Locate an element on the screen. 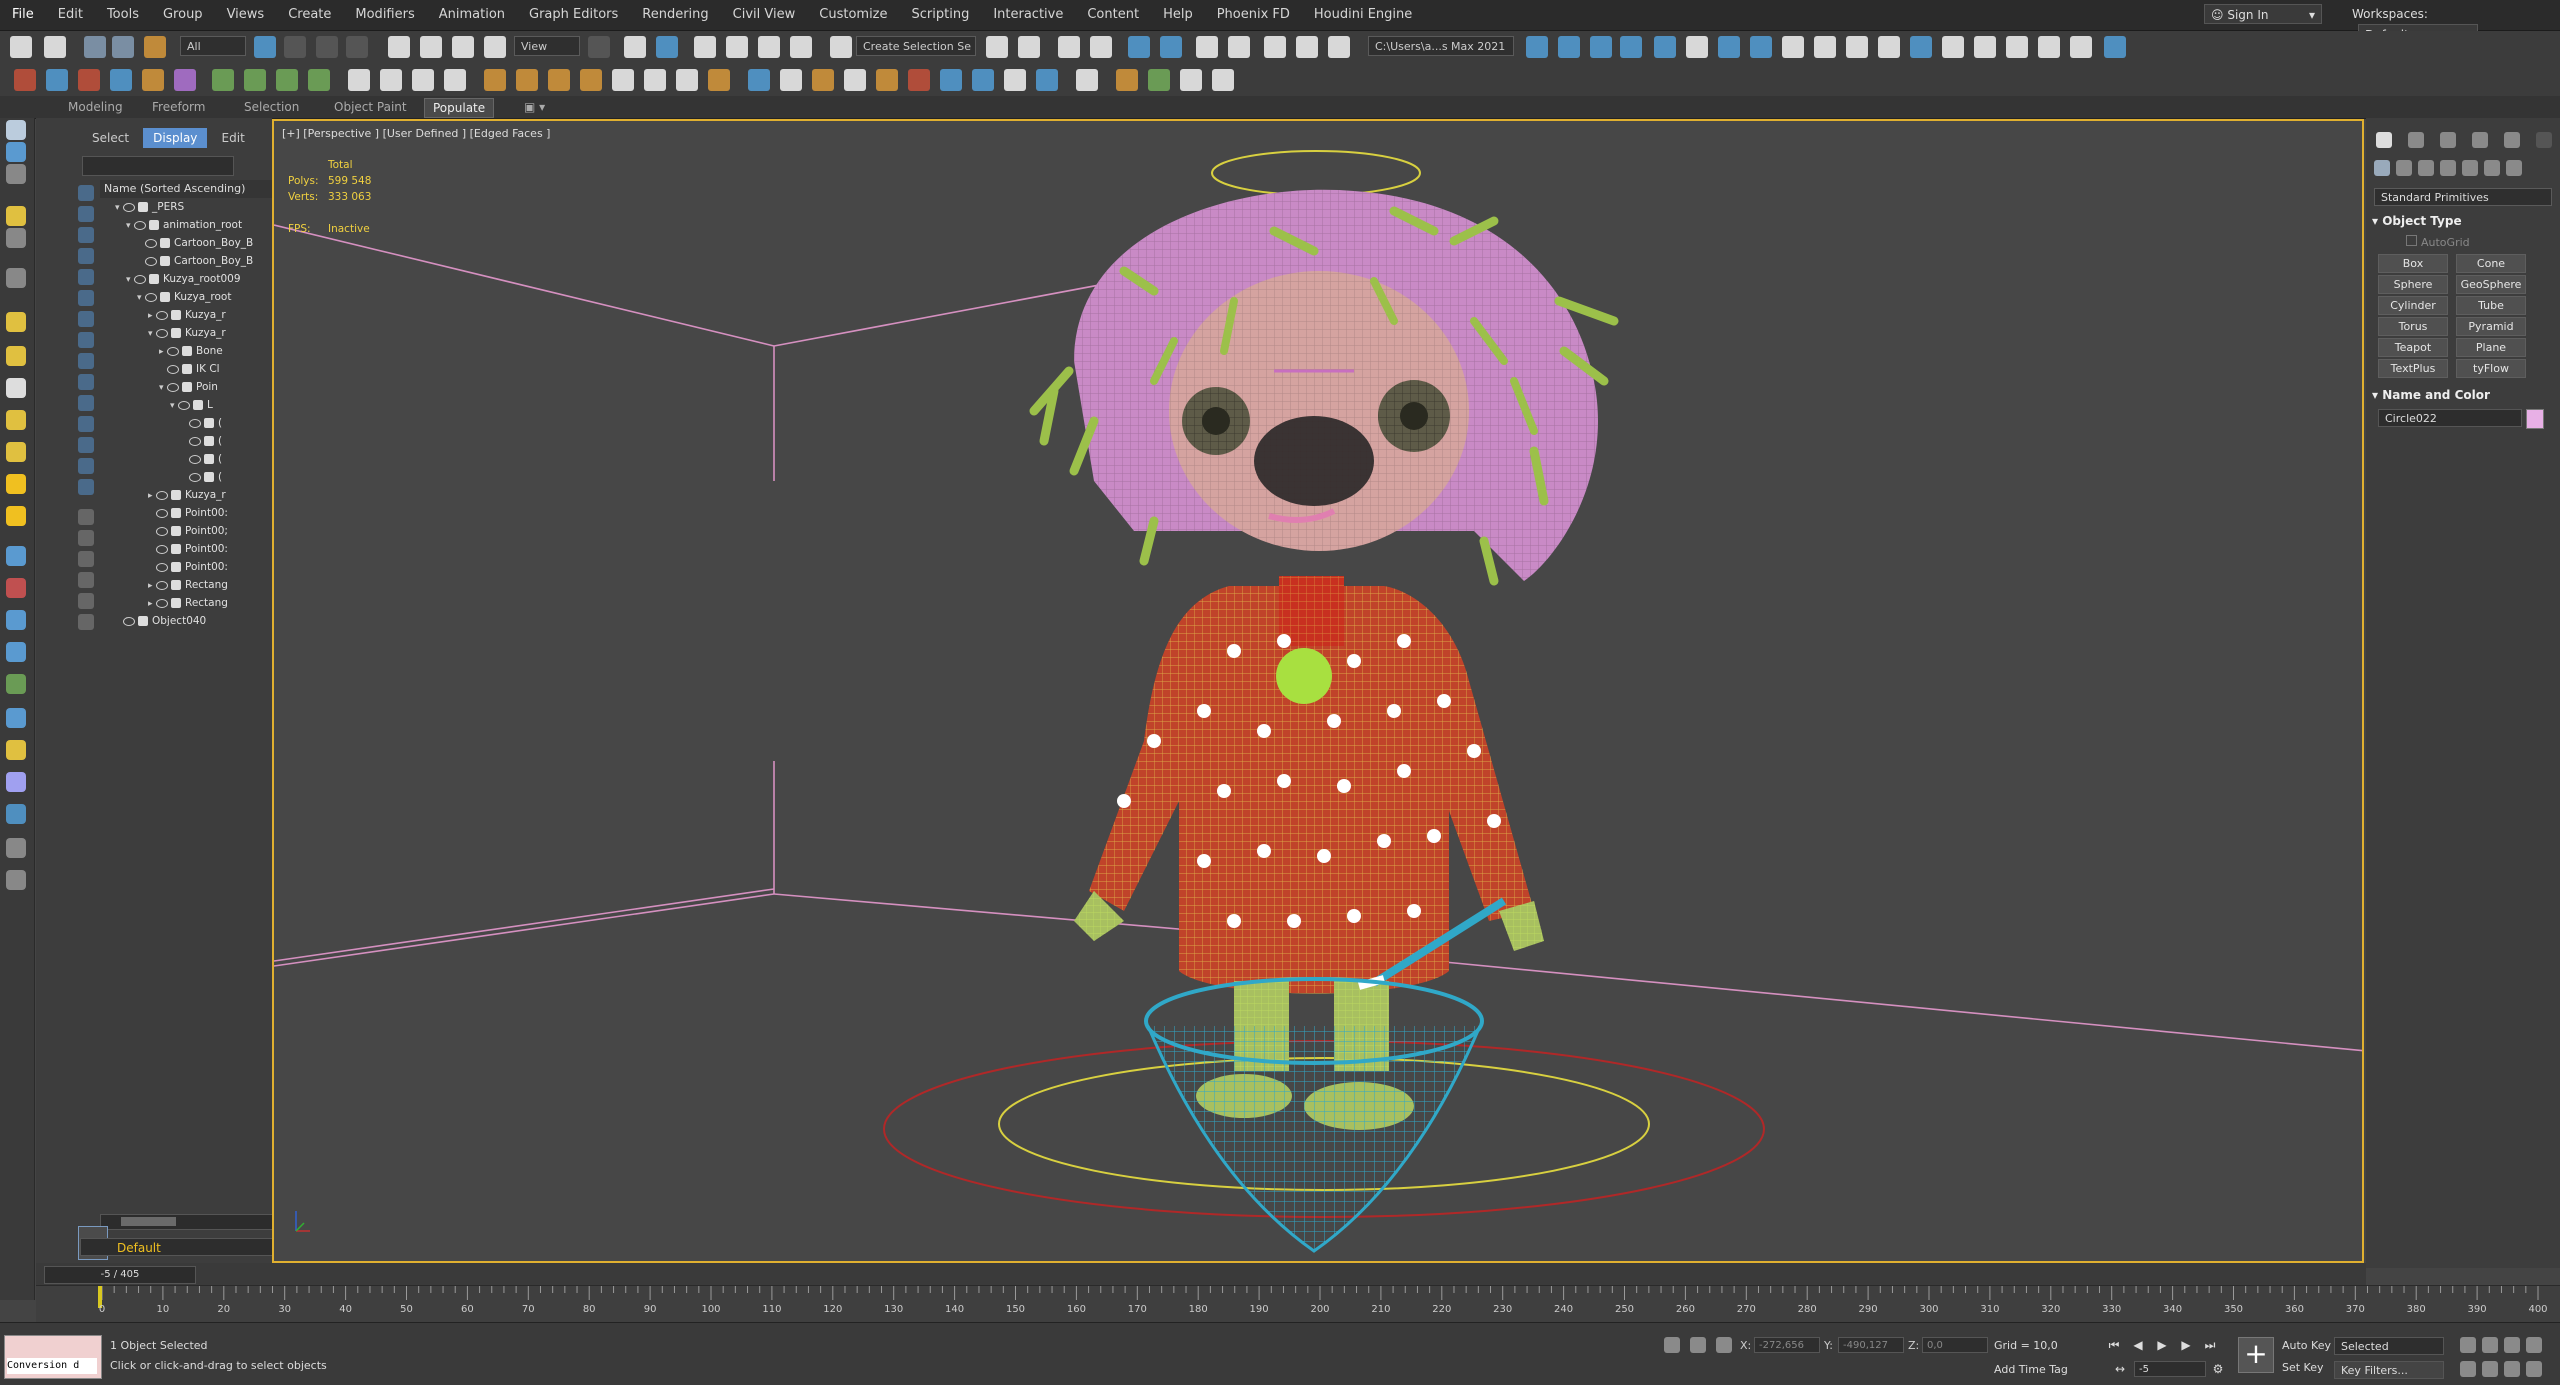  cloud-helper-icon is located at coordinates (16, 814).